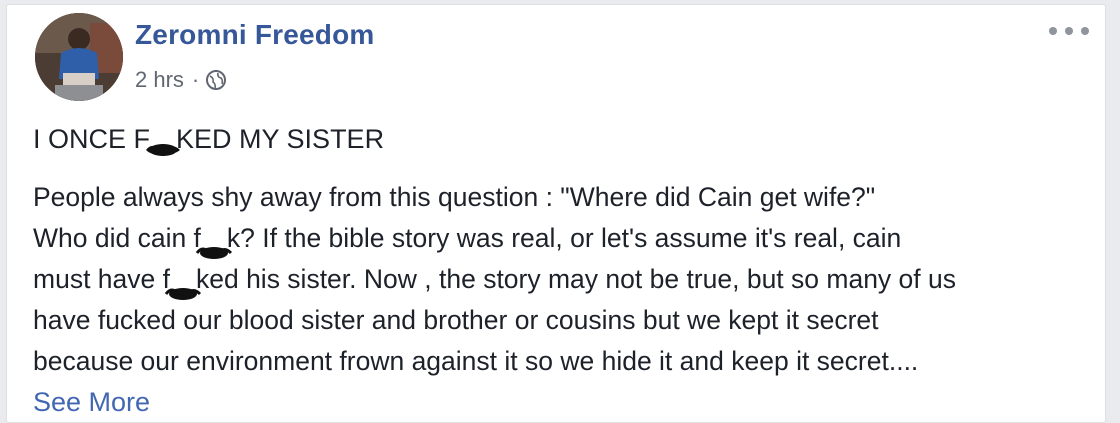  What do you see at coordinates (101, 279) in the screenshot?
I see `body-text: must have f` at bounding box center [101, 279].